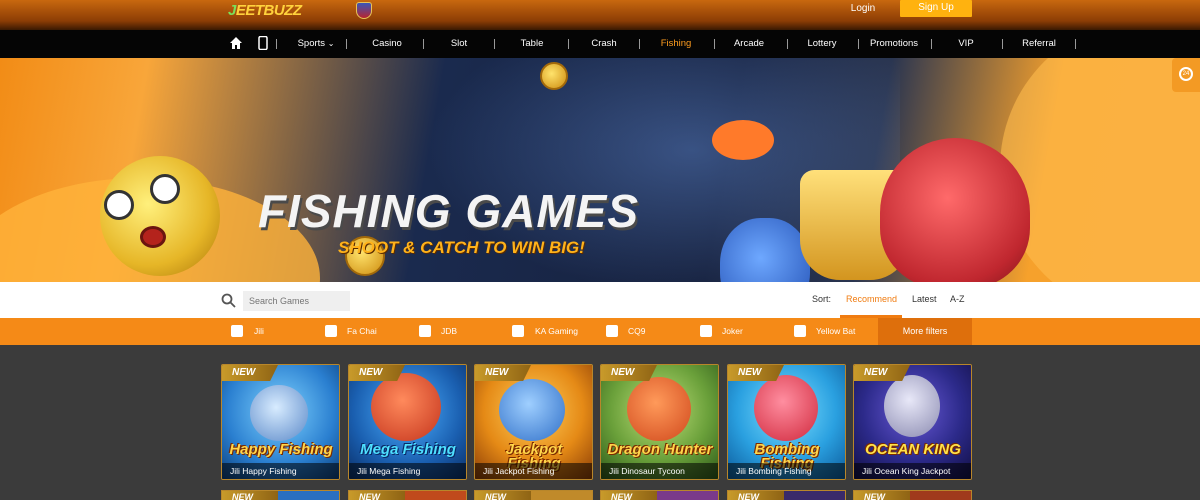 The image size is (1200, 500). What do you see at coordinates (552, 331) in the screenshot?
I see `filter-ka-gaming: KA Gaming` at bounding box center [552, 331].